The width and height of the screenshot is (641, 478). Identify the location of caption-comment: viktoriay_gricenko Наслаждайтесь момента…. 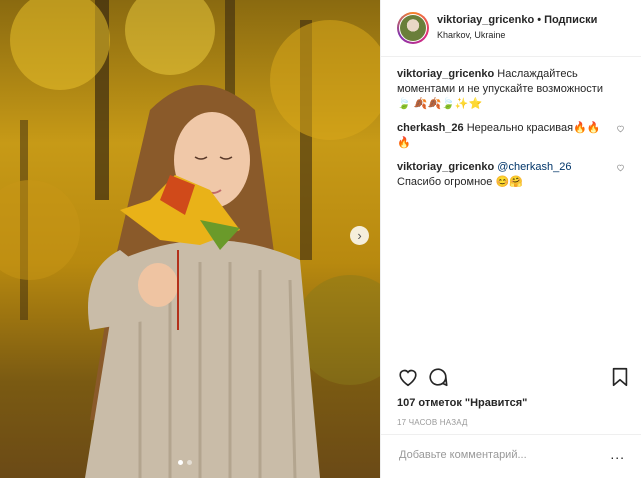
(511, 89).